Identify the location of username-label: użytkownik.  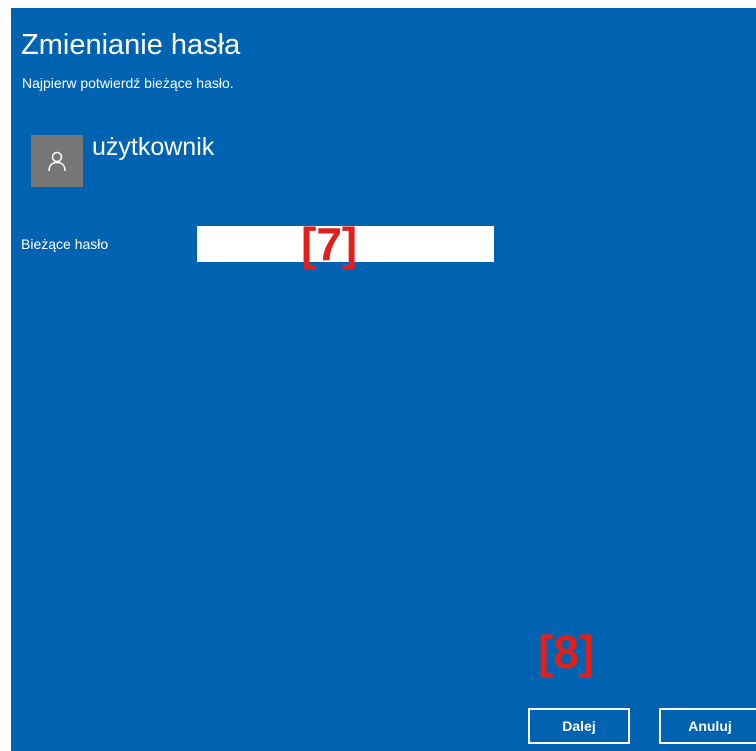
(153, 147).